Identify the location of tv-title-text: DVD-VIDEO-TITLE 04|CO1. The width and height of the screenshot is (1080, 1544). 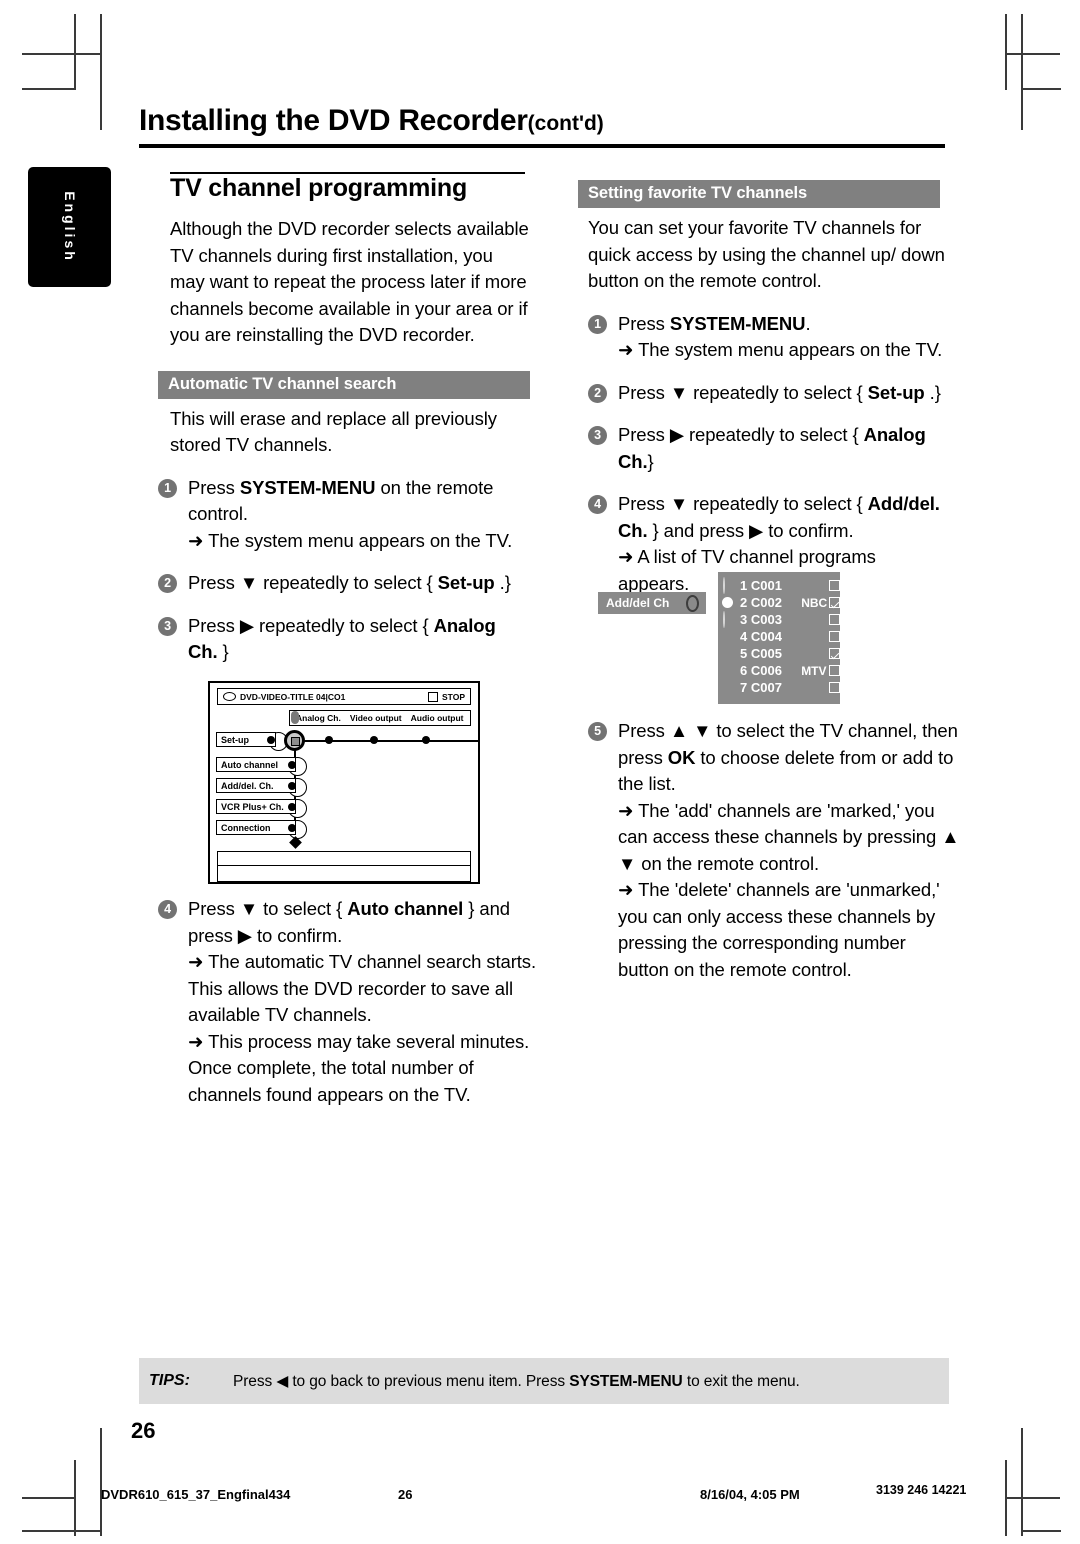
(293, 696).